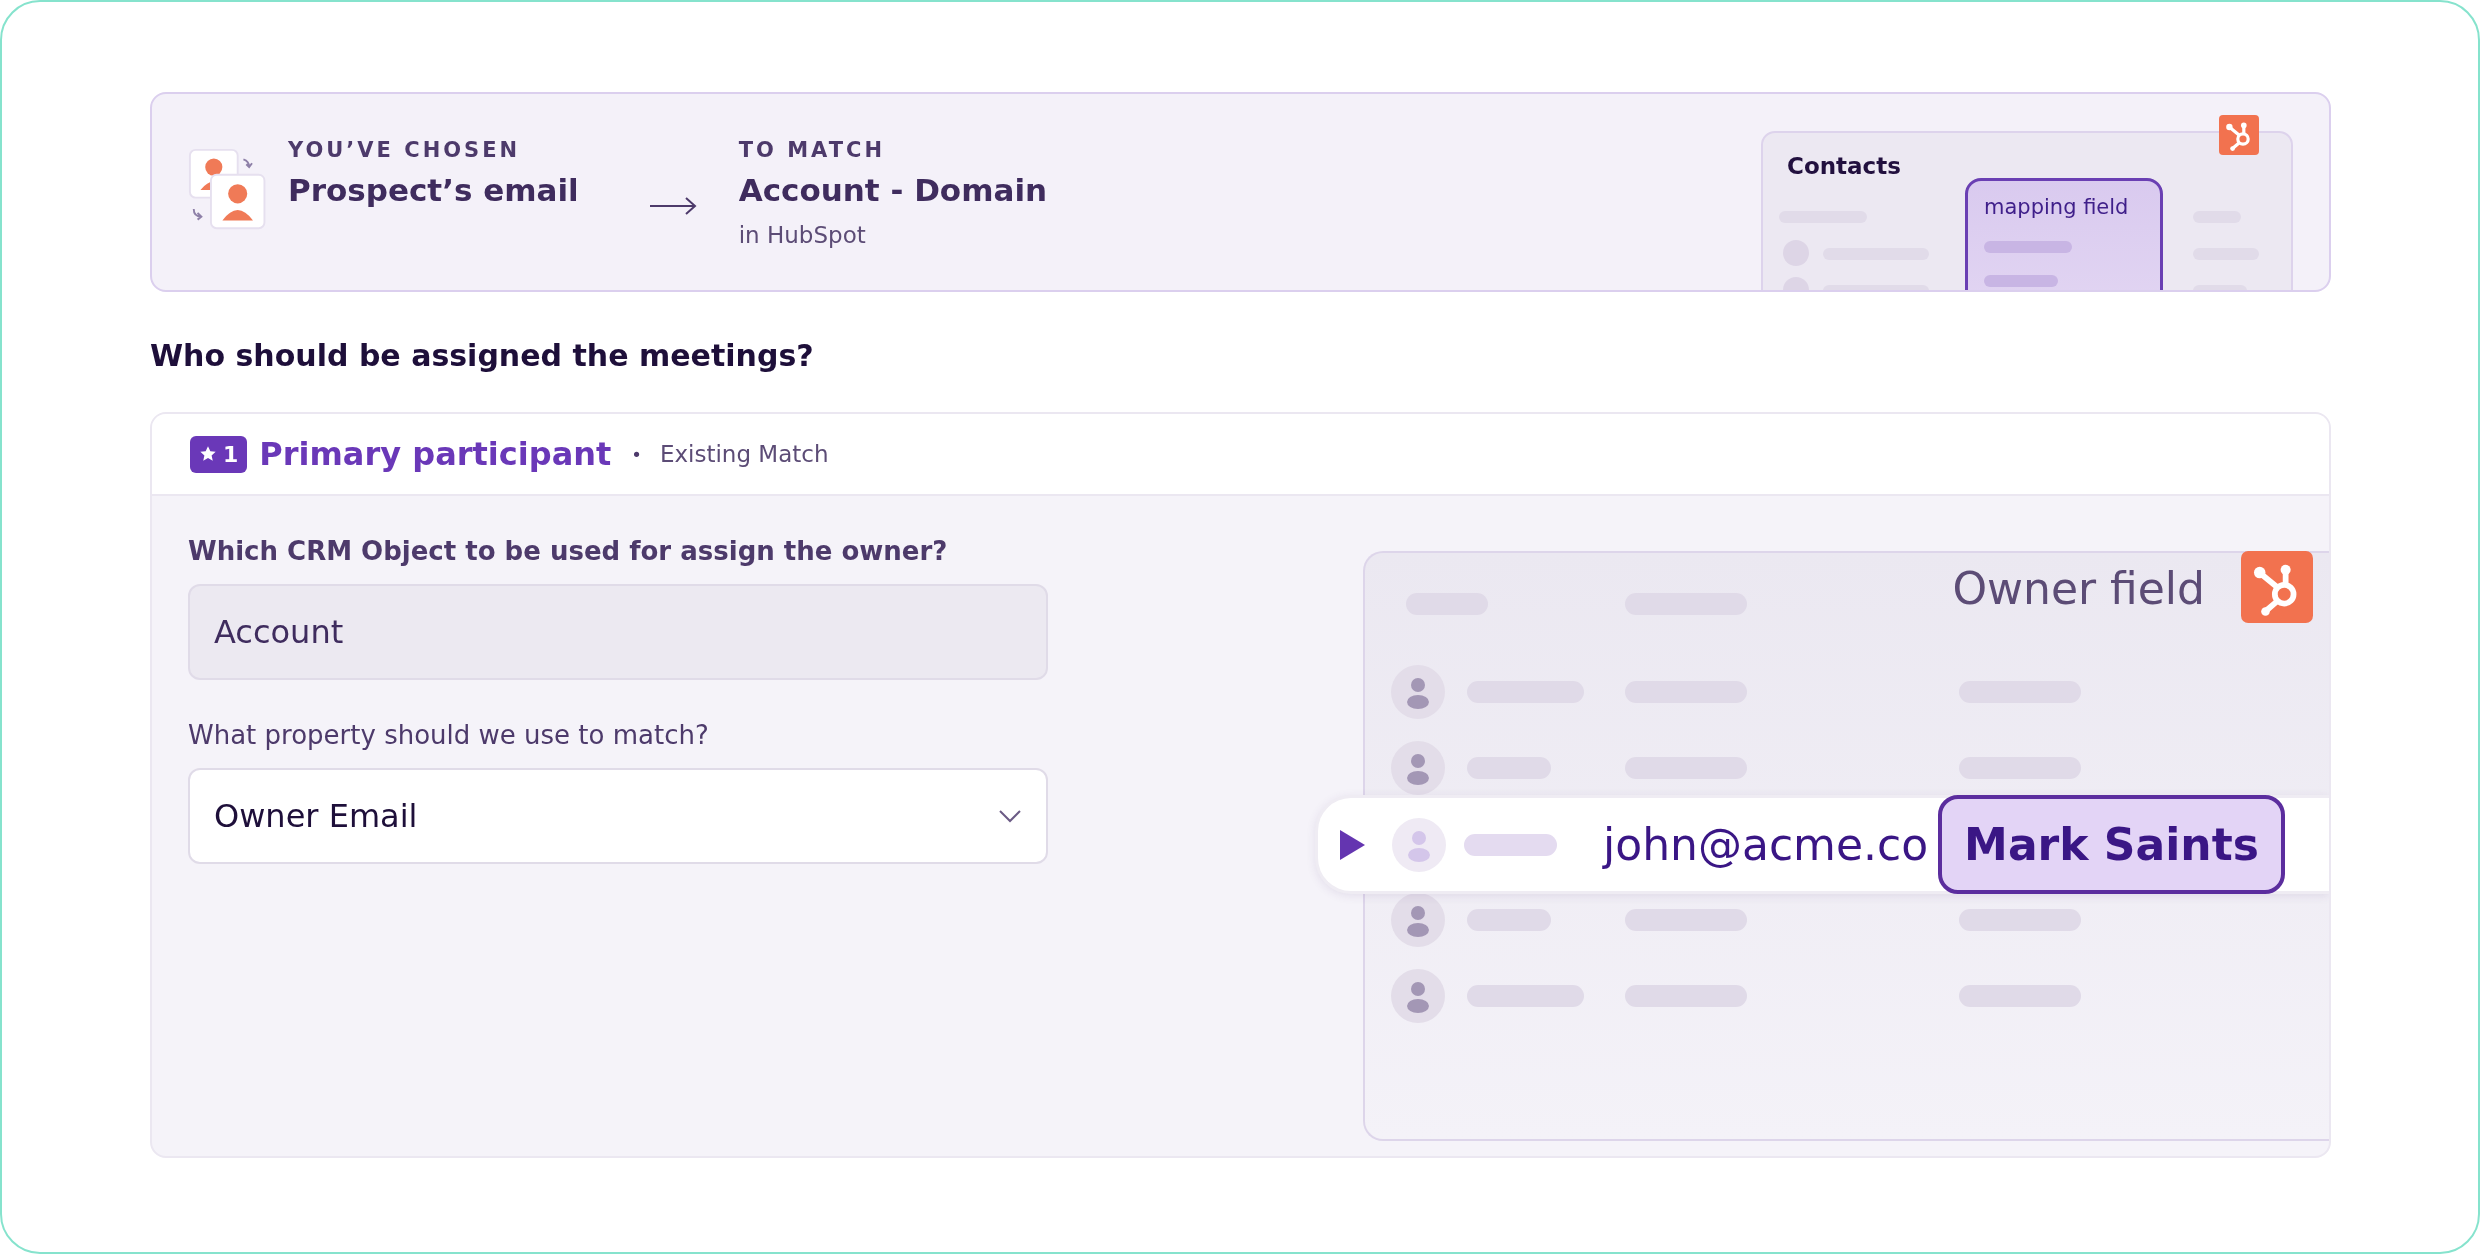 The height and width of the screenshot is (1254, 2480). I want to click on source-caption: YOU’VE CHOSEN, so click(405, 150).